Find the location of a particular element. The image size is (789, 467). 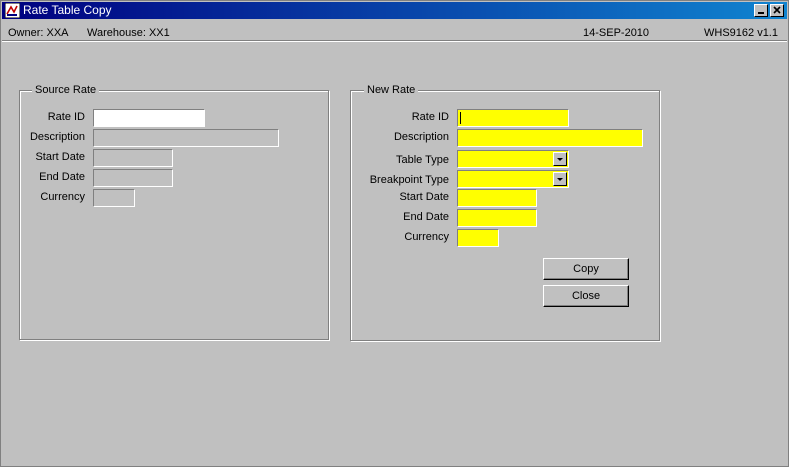

new-currency-label: Currency is located at coordinates (426, 237).